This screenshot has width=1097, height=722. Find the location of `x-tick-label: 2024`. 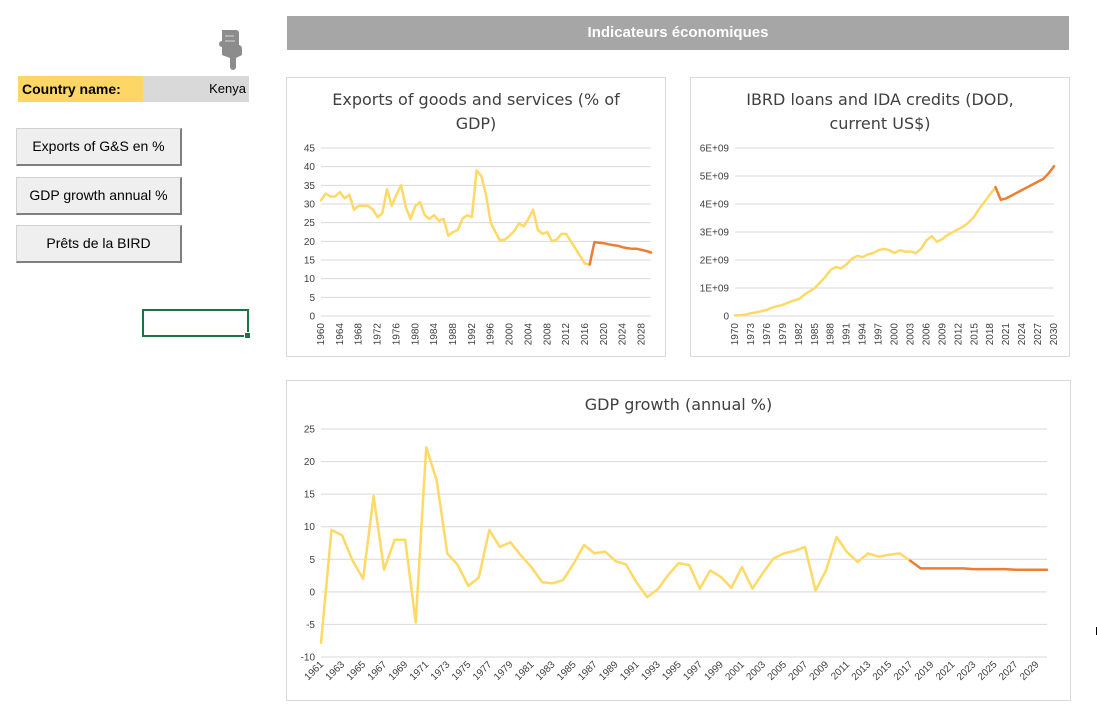

x-tick-label: 2024 is located at coordinates (623, 334).